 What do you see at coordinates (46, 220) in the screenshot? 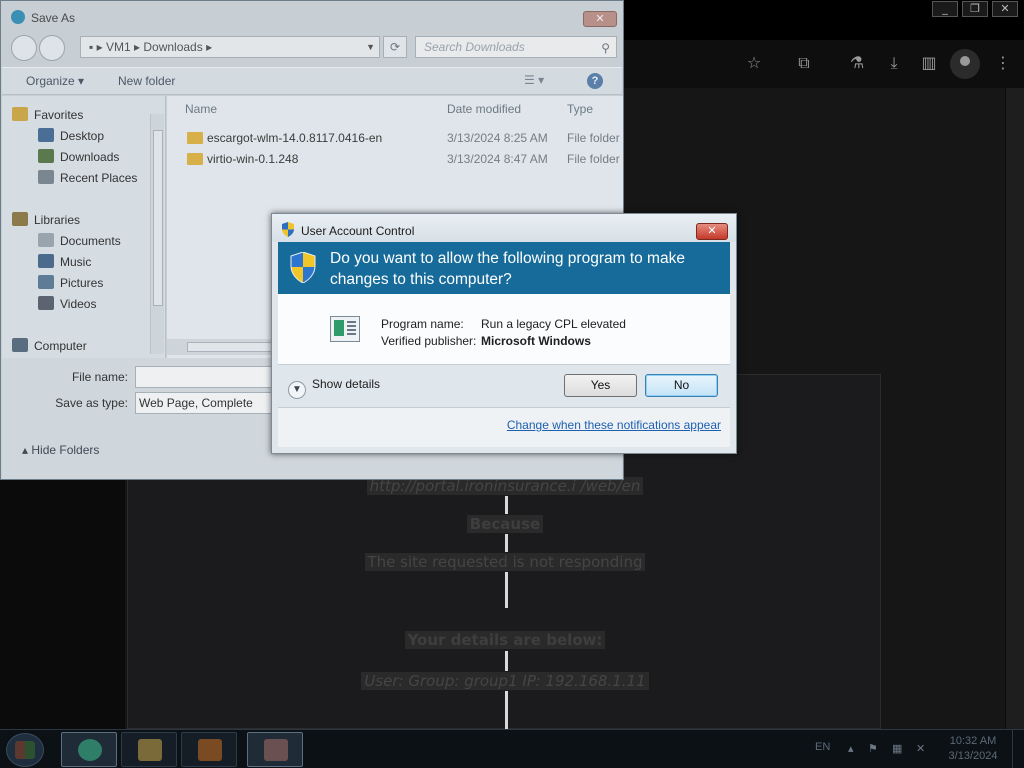
I see `nav-libraries: Libraries` at bounding box center [46, 220].